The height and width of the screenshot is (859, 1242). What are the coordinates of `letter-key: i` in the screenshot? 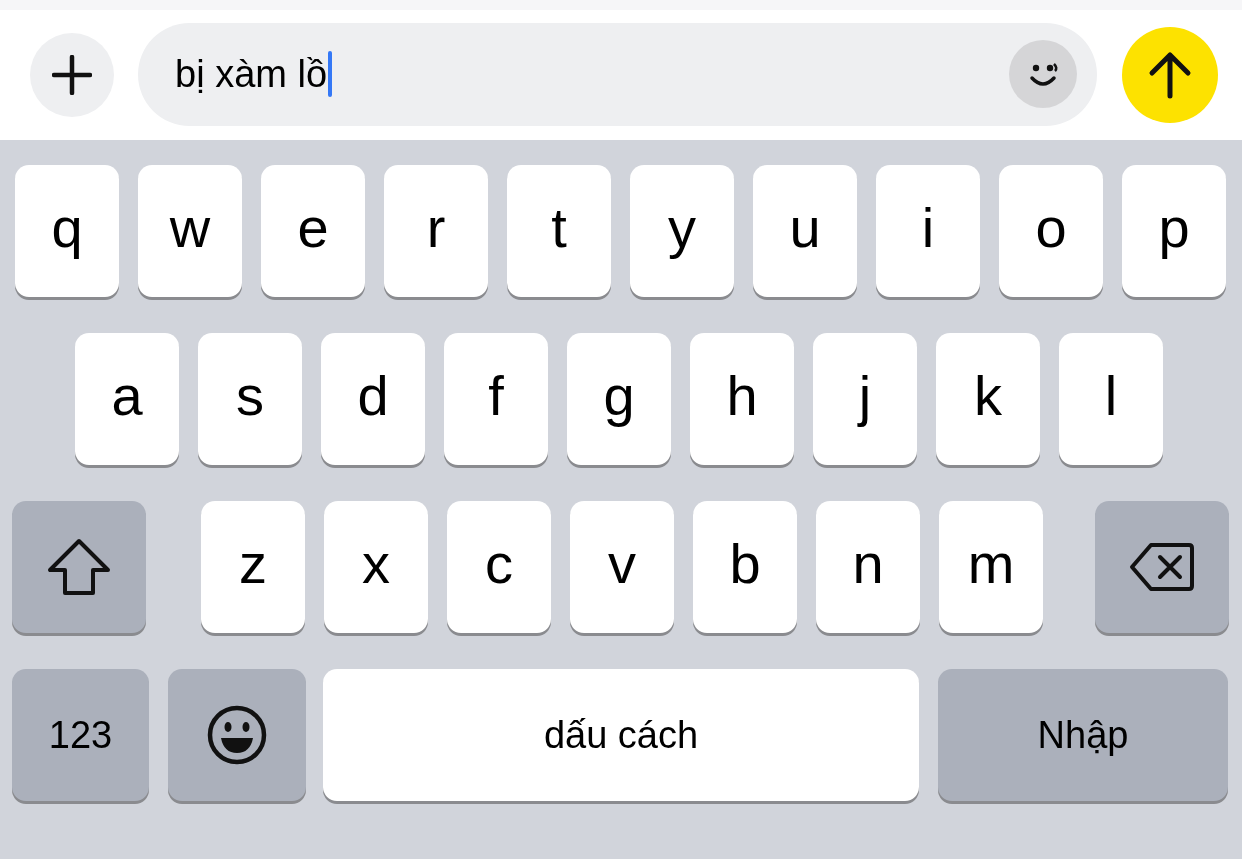 It's located at (928, 231).